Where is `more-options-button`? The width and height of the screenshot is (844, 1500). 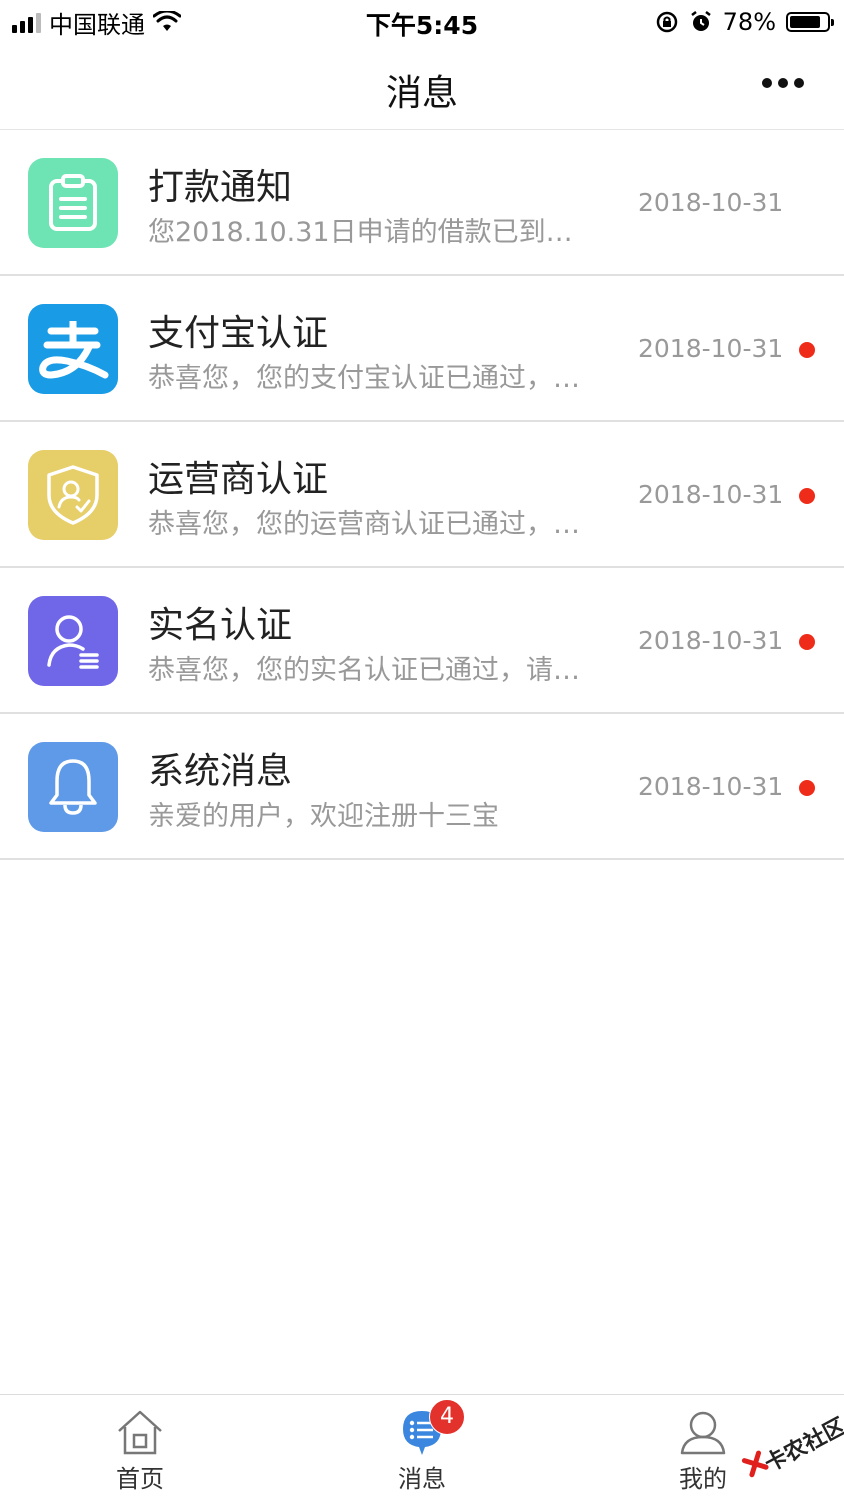
more-options-button is located at coordinates (783, 83).